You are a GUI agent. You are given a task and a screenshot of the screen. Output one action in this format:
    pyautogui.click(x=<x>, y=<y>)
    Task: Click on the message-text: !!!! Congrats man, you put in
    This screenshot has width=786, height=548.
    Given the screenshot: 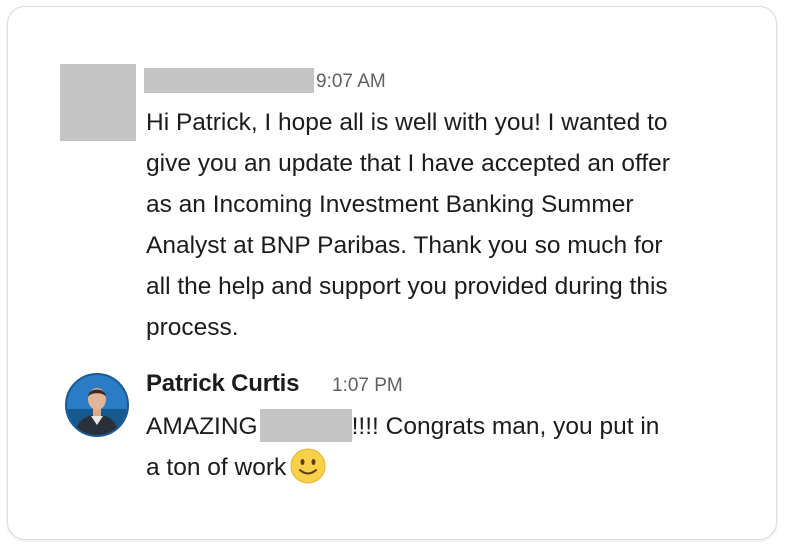 What is the action you would take?
    pyautogui.click(x=505, y=426)
    